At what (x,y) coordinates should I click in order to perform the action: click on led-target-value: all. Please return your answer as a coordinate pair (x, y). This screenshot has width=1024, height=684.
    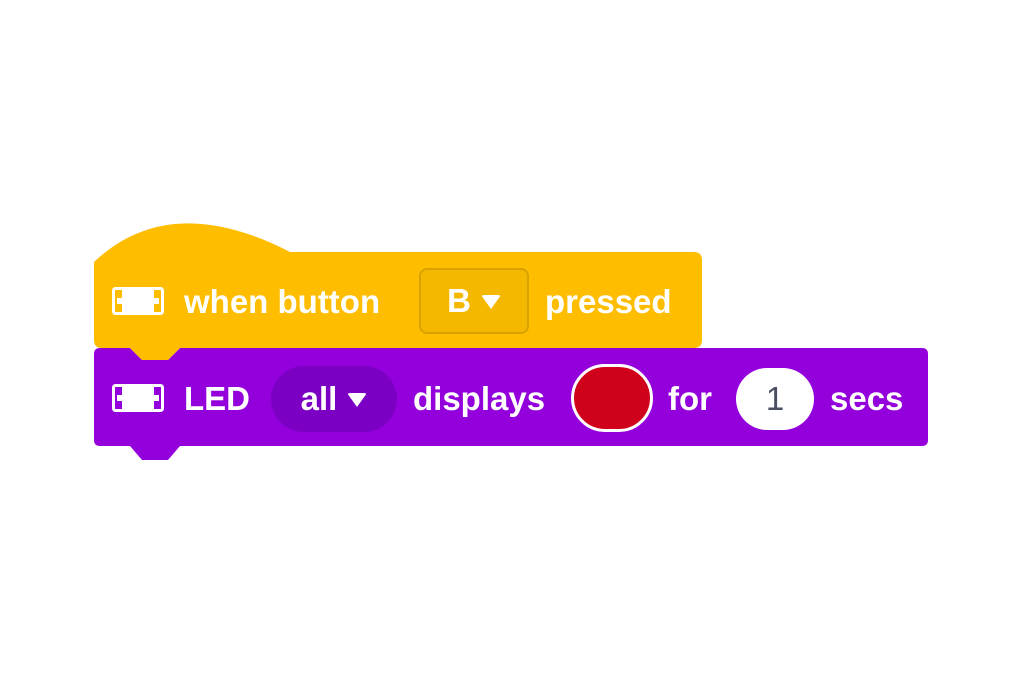
    Looking at the image, I should click on (319, 398).